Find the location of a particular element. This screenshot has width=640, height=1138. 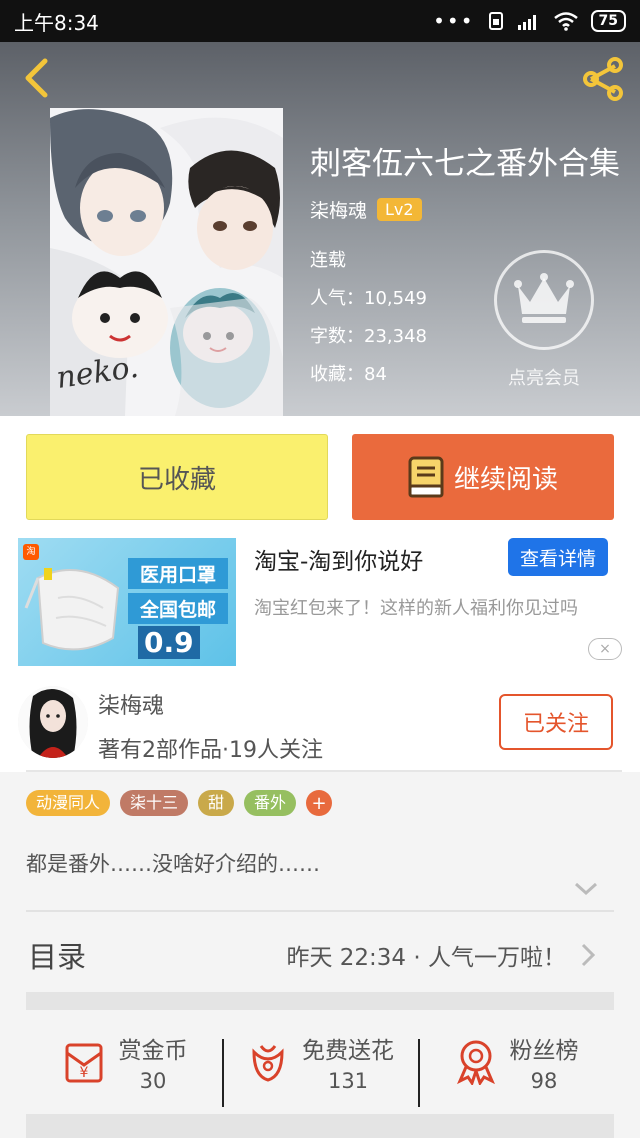

author-row: 柒梅魂 Lv2 is located at coordinates (366, 209).